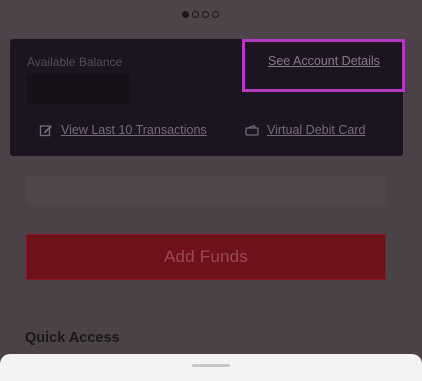 The image size is (422, 381). I want to click on carousel-pager, so click(200, 14).